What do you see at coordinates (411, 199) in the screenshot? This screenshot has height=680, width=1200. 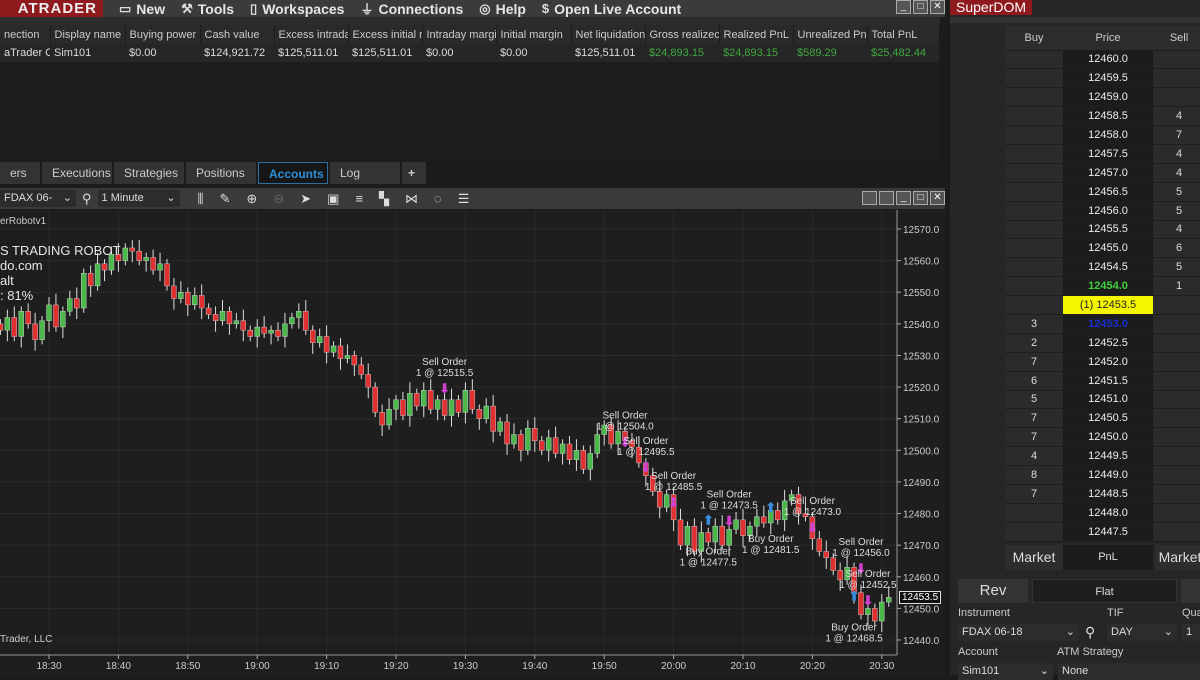 I see `strategies-icon: ⋈` at bounding box center [411, 199].